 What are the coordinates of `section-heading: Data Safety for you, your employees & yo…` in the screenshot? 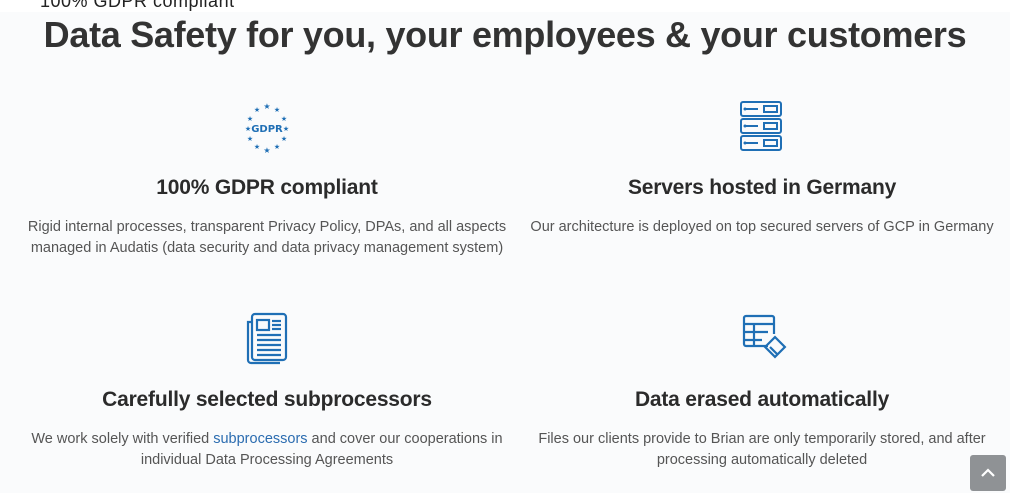 It's located at (505, 34).